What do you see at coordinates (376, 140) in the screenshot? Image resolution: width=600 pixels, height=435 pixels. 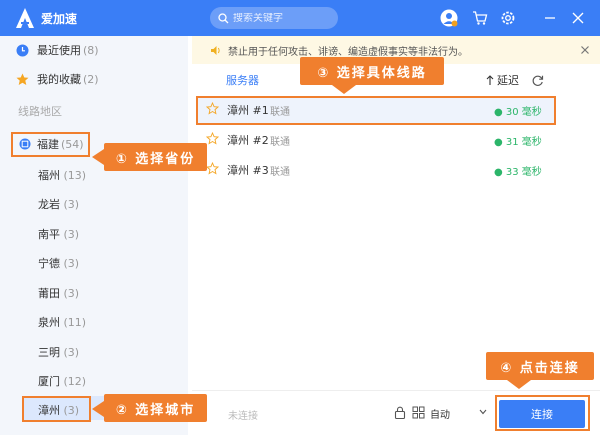 I see `server-row: 漳州 #2 联通 ● 31 毫秒` at bounding box center [376, 140].